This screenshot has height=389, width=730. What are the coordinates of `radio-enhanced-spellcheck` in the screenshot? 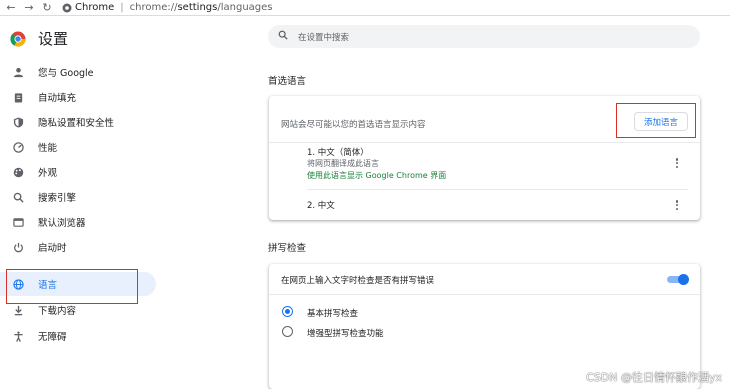 It's located at (287, 331).